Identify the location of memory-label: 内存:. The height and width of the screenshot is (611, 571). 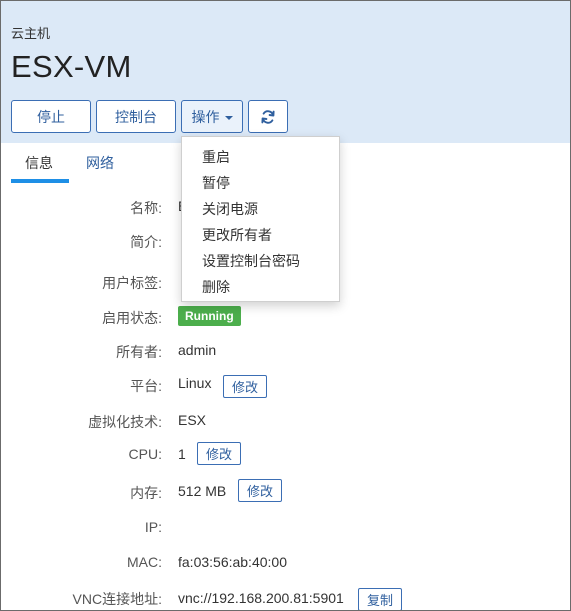
(146, 493).